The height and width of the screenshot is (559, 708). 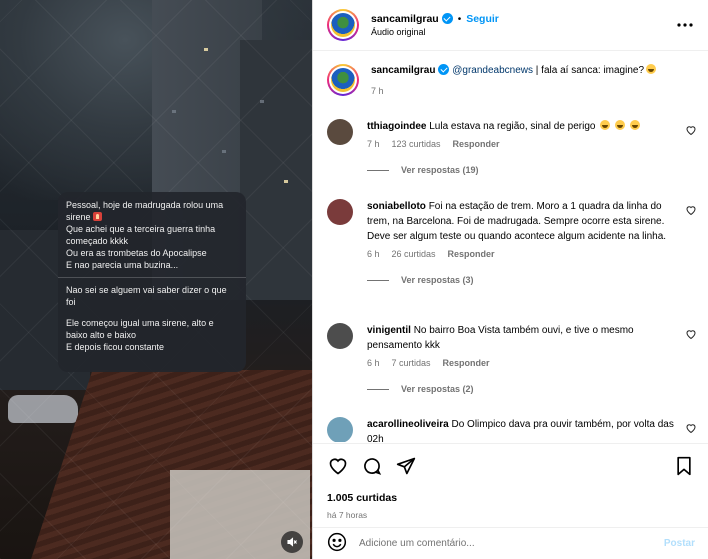 I want to click on action-icons, so click(x=511, y=466).